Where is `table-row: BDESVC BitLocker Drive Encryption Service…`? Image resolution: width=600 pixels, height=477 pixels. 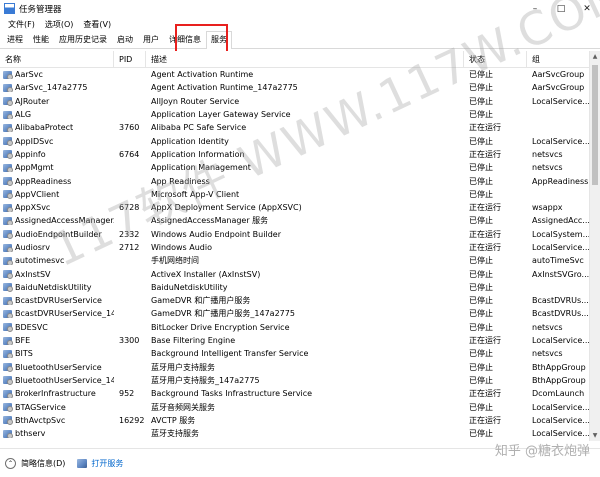
table-row: BDESVC BitLocker Drive Encryption Service… is located at coordinates (300, 327).